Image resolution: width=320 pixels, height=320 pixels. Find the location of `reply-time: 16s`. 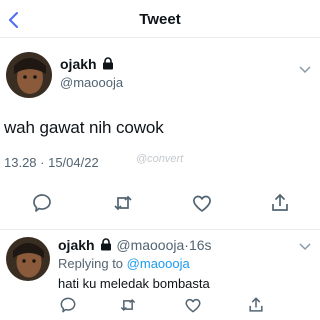

reply-time: 16s is located at coordinates (200, 245).